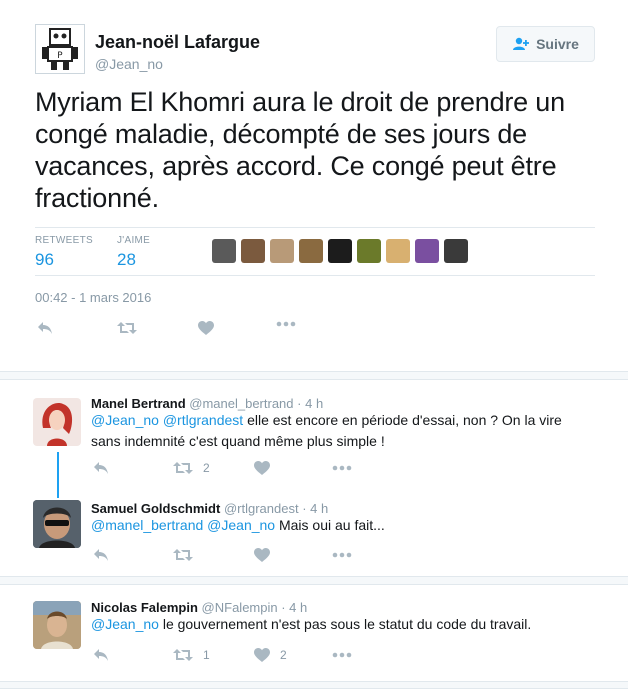 The width and height of the screenshot is (628, 689). What do you see at coordinates (177, 42) in the screenshot?
I see `author-name: Jean-noël Lafargue` at bounding box center [177, 42].